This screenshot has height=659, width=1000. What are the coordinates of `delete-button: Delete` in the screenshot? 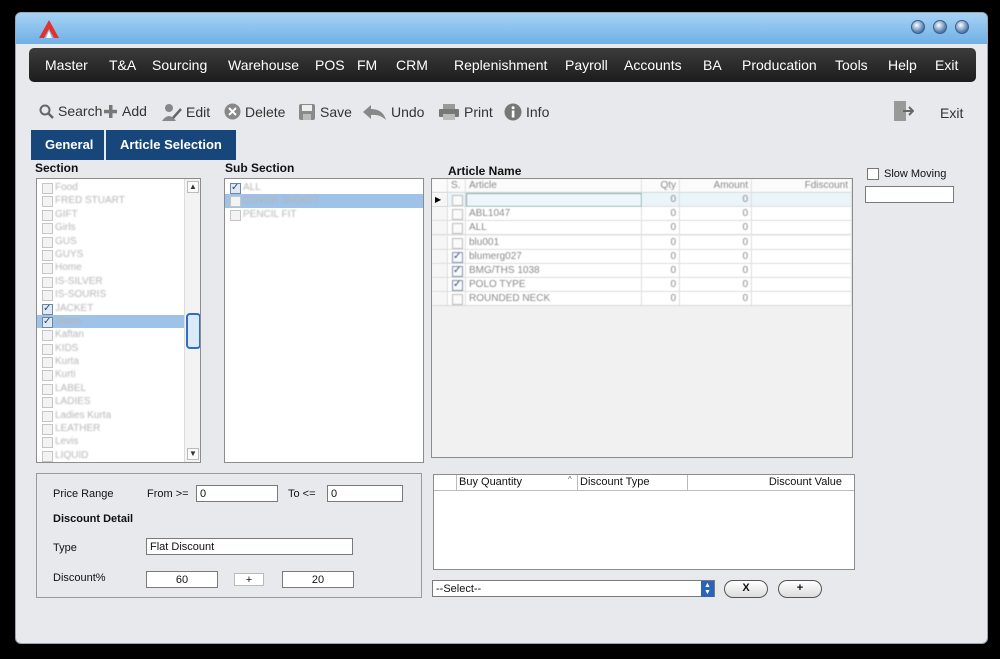 It's located at (254, 111).